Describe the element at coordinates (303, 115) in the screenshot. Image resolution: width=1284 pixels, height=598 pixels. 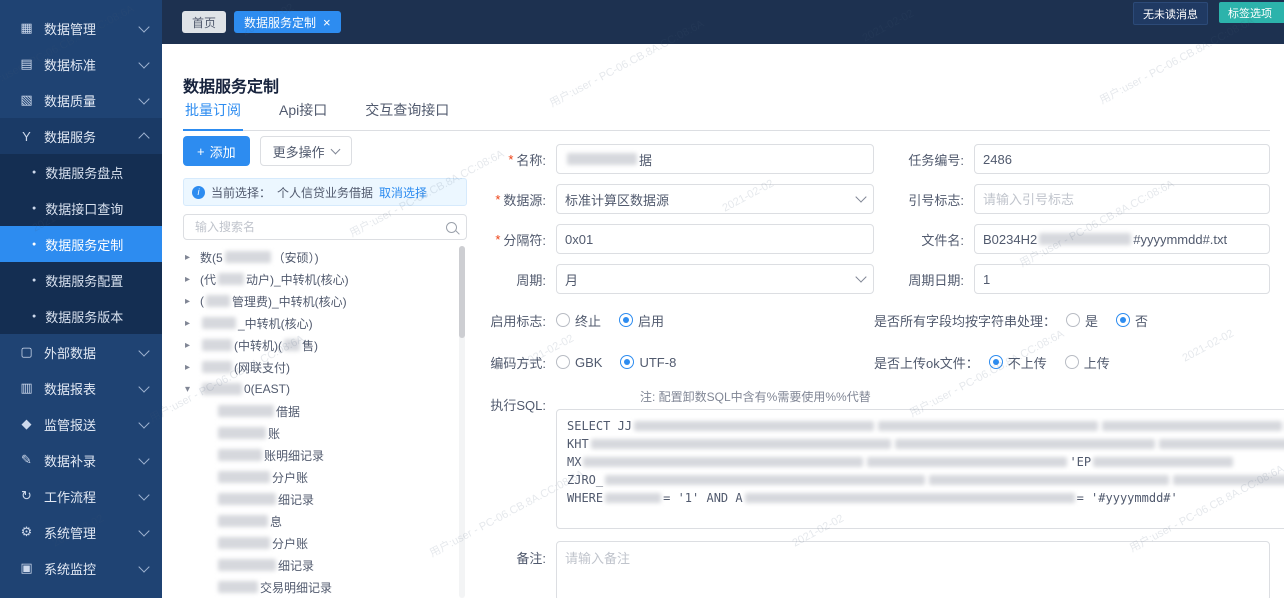
I see `tab-api-interface: Api接口` at that location.